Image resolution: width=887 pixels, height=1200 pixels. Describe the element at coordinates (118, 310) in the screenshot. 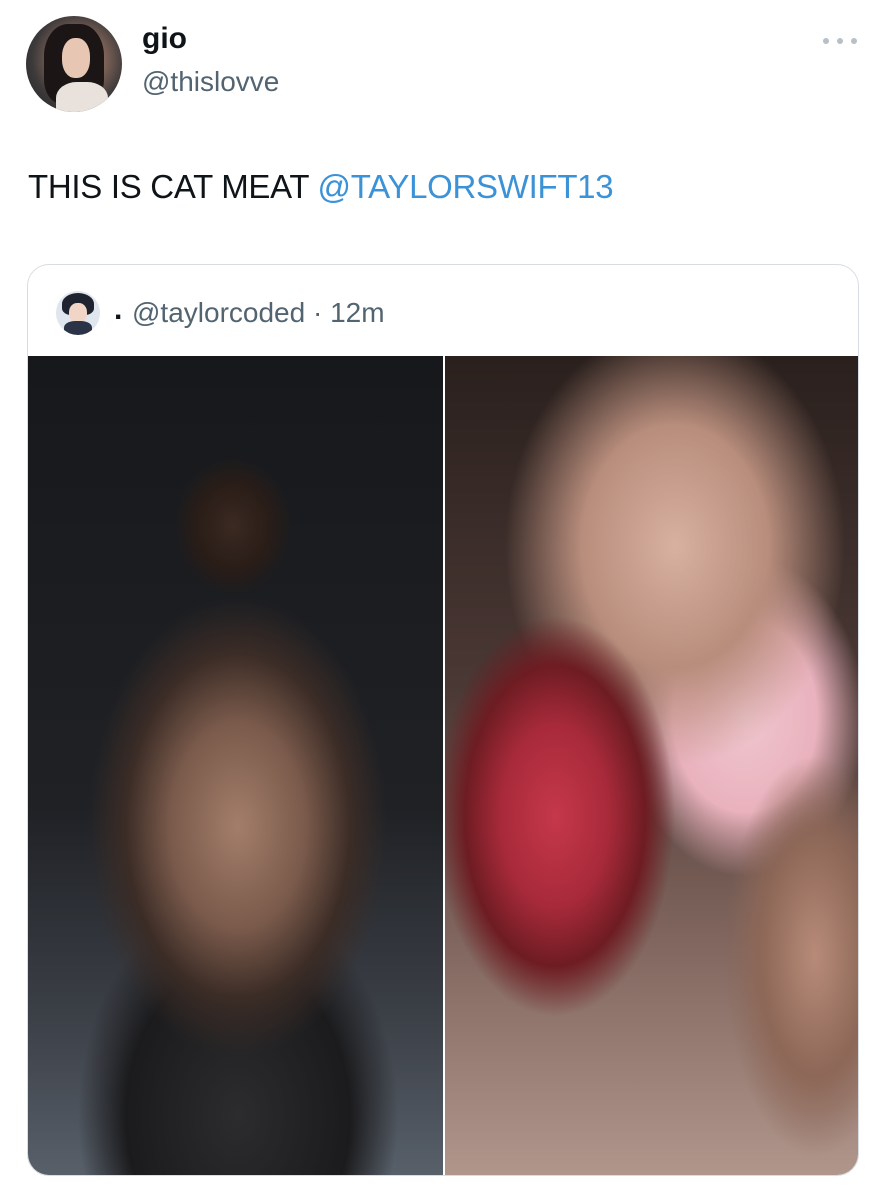

I see `quoted-author-name: .` at that location.